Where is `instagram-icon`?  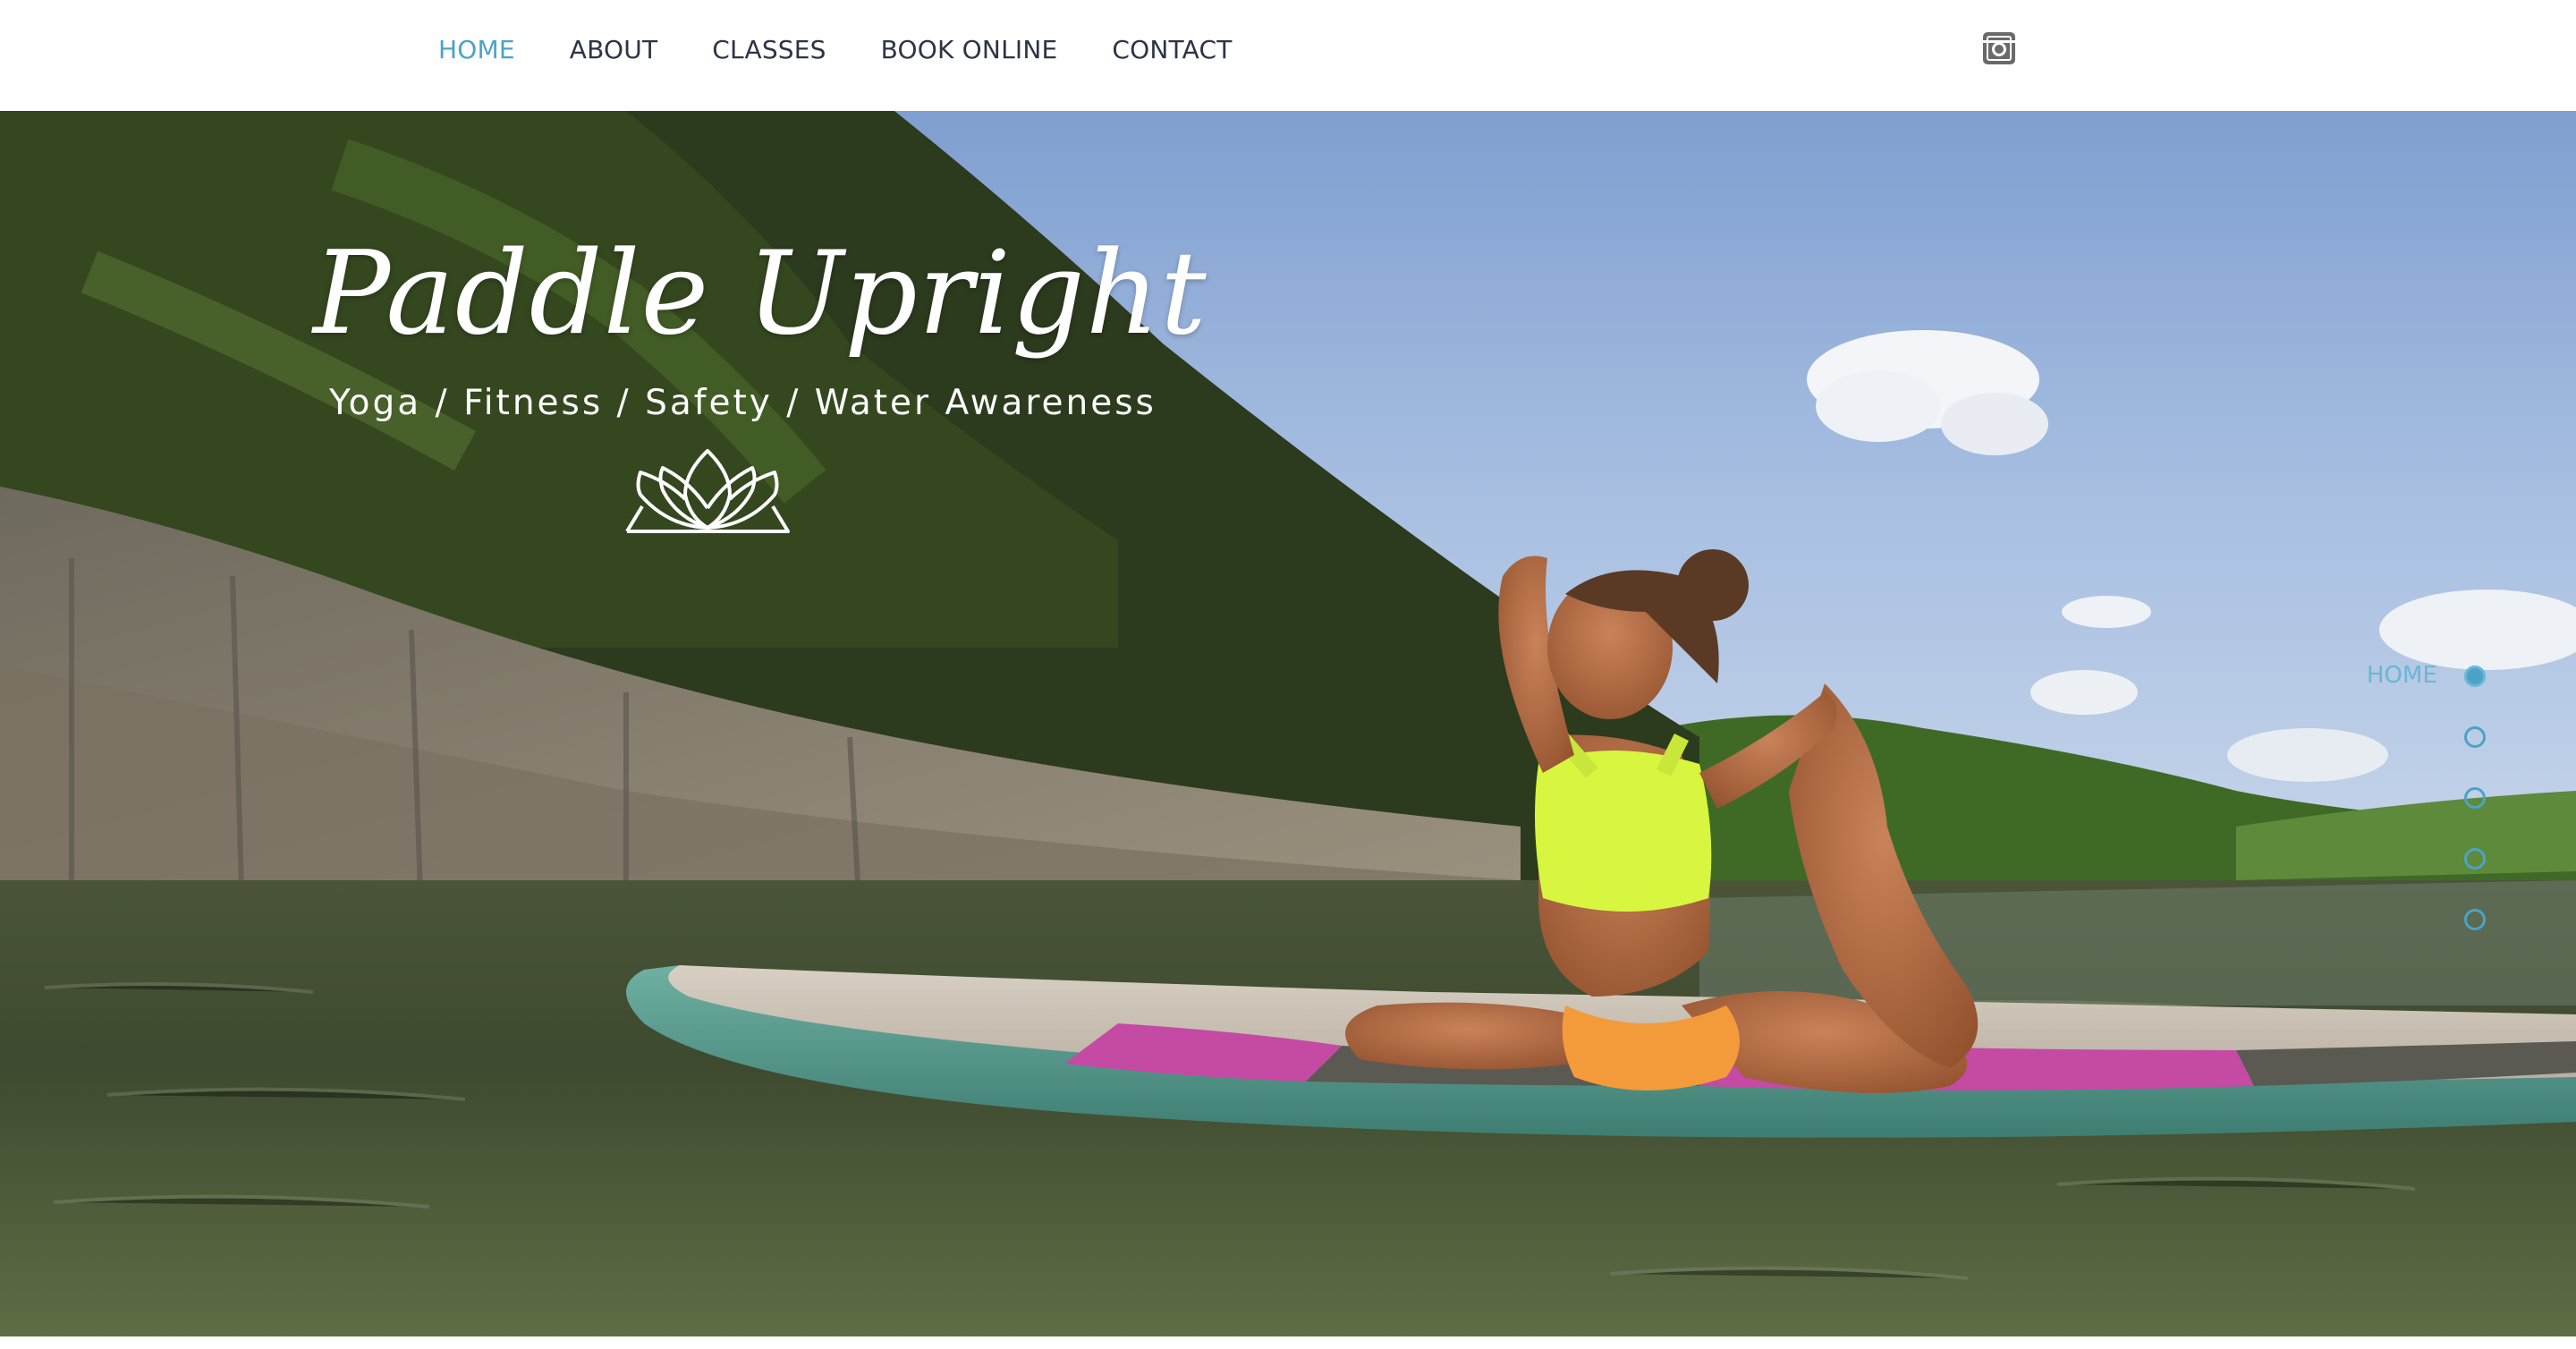
instagram-icon is located at coordinates (1999, 48).